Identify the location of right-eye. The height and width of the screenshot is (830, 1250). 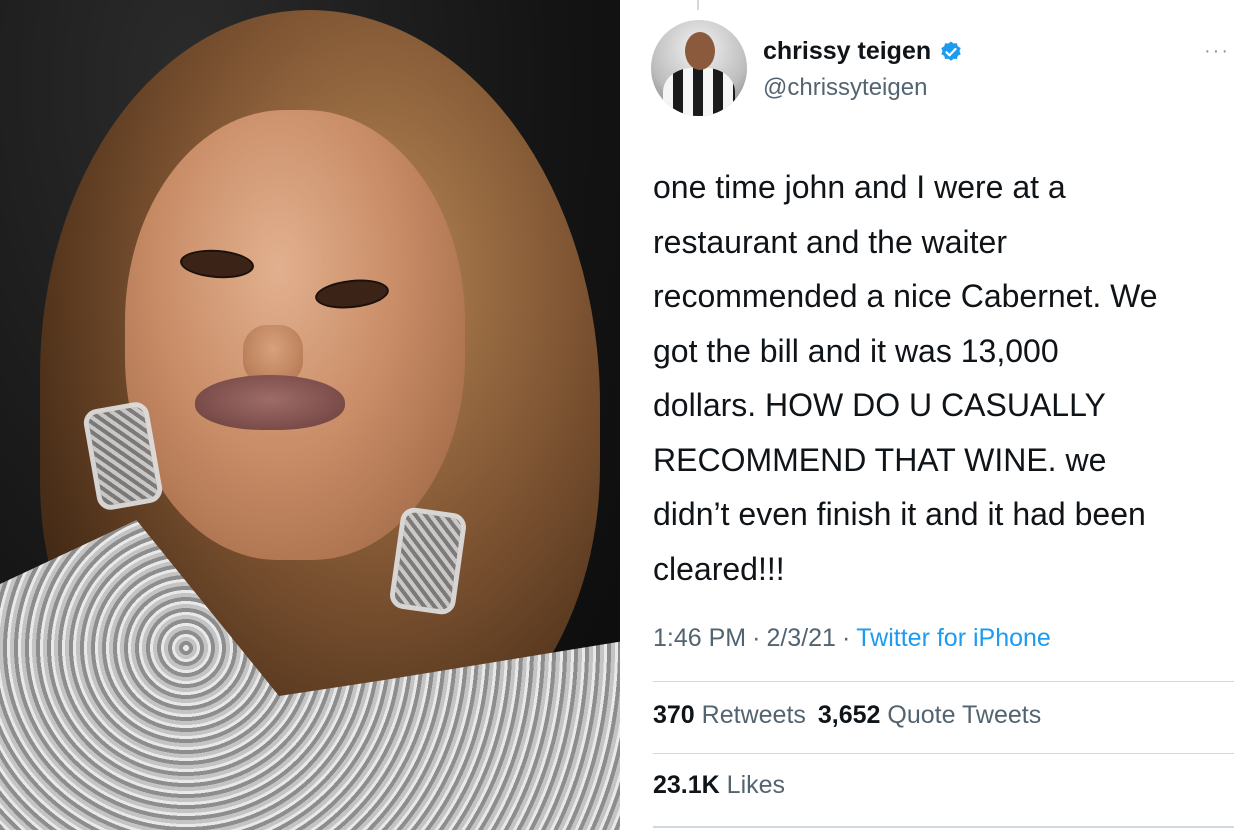
(352, 294).